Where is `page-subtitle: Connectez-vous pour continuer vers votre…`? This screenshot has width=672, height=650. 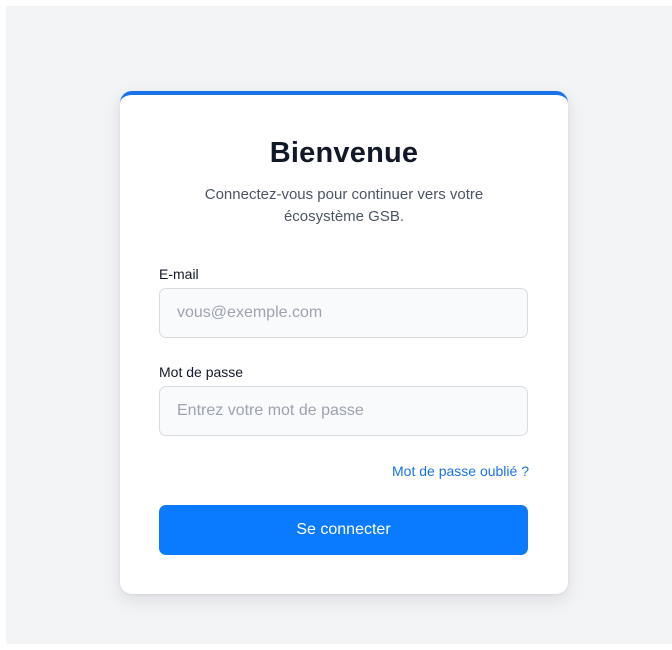
page-subtitle: Connectez-vous pour continuer vers votre… is located at coordinates (344, 205).